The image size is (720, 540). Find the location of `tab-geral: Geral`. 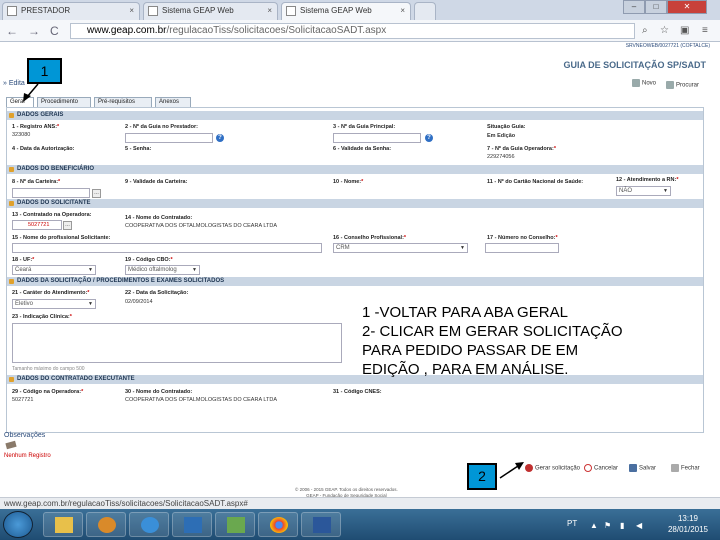

tab-geral: Geral is located at coordinates (20, 102).